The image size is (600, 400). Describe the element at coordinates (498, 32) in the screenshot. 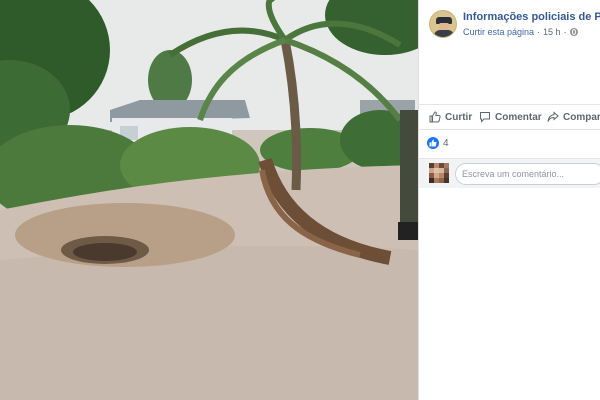

I see `like-page-link: Curtir esta página` at that location.